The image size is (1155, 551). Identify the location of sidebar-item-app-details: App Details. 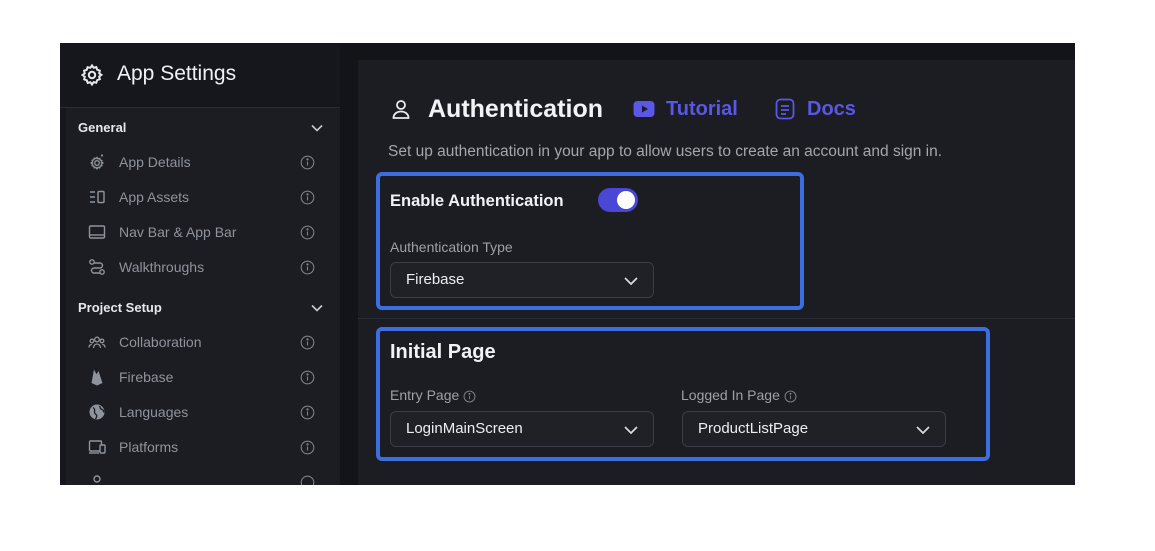
(203, 162).